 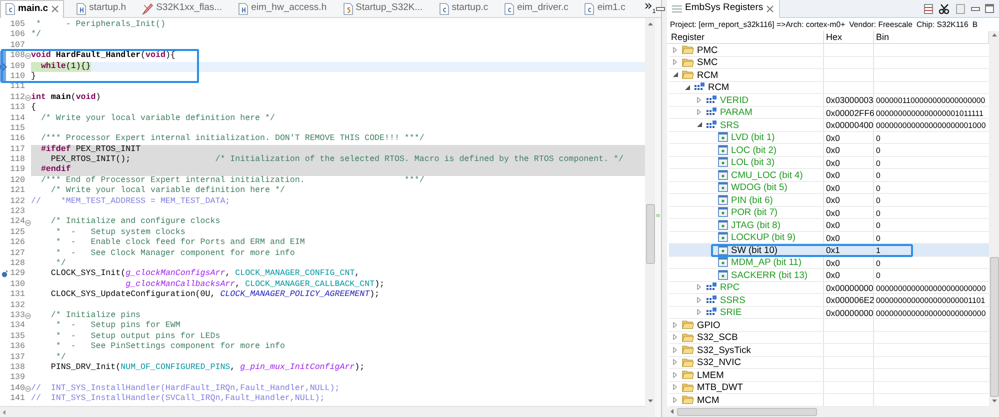 What do you see at coordinates (989, 8) in the screenshot?
I see `maximize-icon` at bounding box center [989, 8].